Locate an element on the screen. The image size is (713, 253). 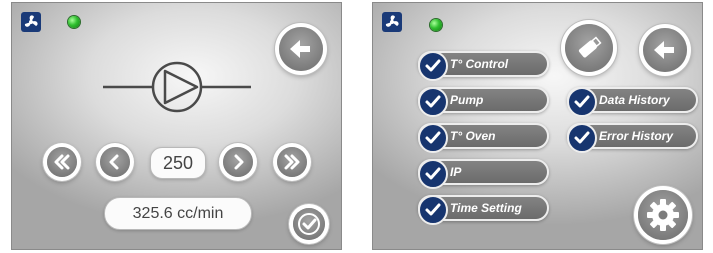
confirm-button is located at coordinates (309, 224).